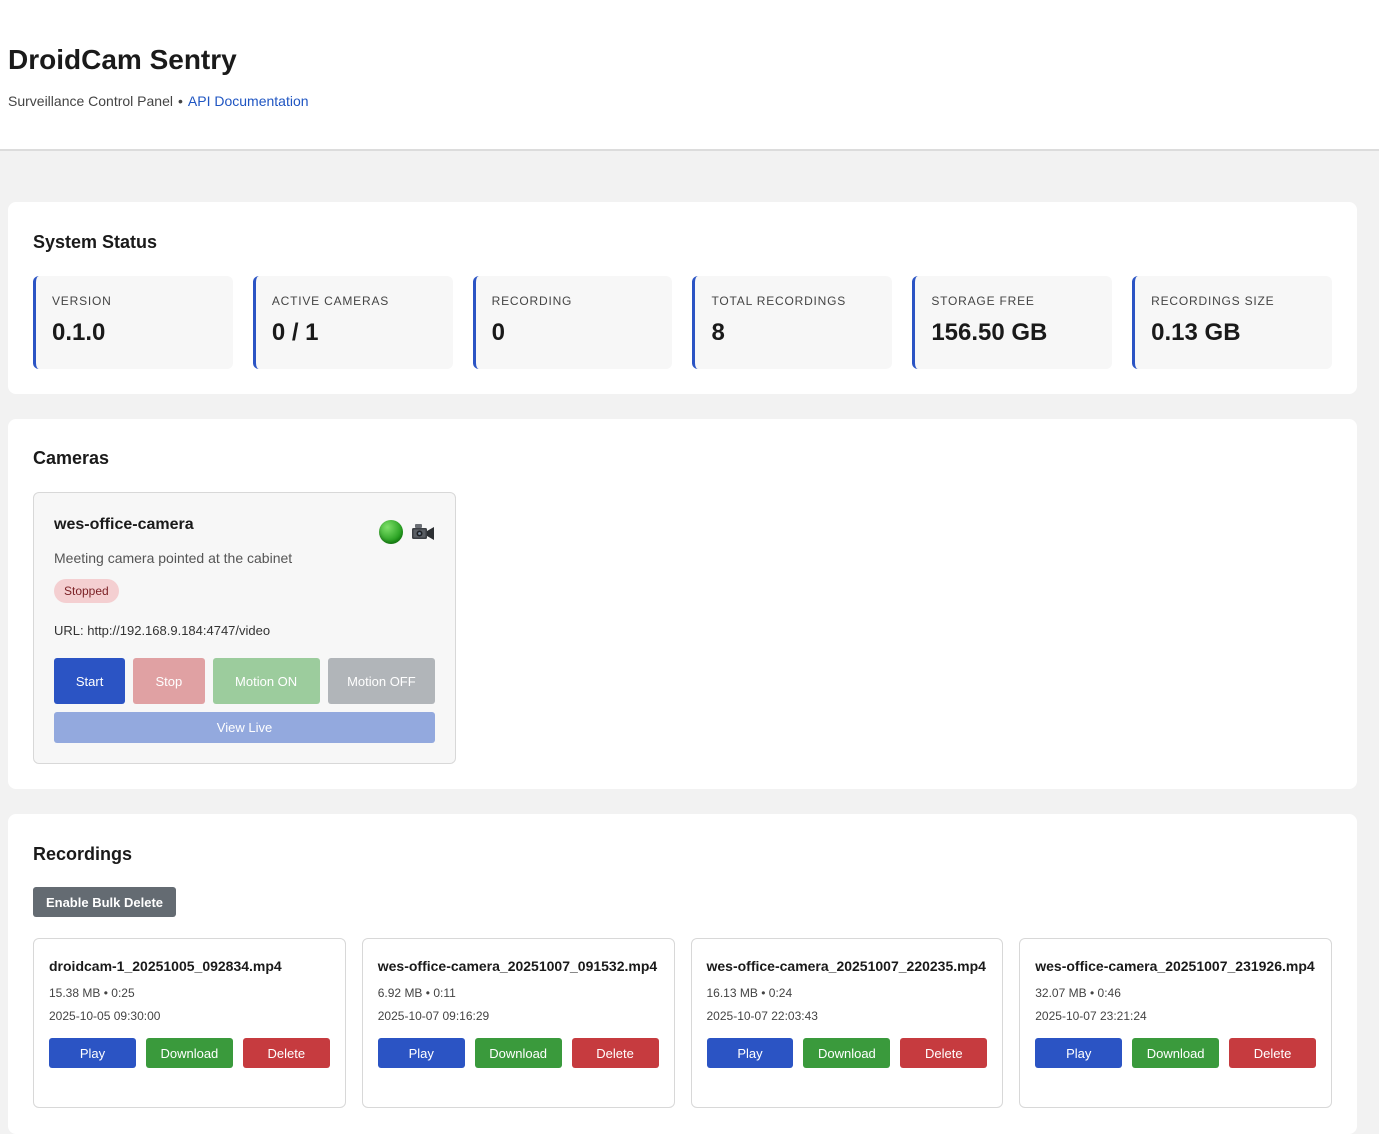 The width and height of the screenshot is (1379, 1134). Describe the element at coordinates (248, 101) in the screenshot. I see `api-documentation-link: API Documentation` at that location.